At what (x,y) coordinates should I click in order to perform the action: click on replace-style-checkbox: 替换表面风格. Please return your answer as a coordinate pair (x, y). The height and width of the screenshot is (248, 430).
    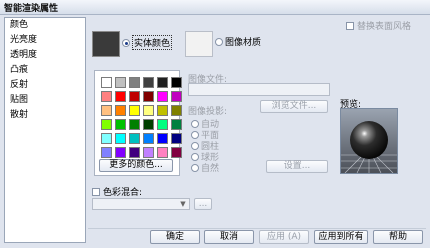
    Looking at the image, I should click on (378, 25).